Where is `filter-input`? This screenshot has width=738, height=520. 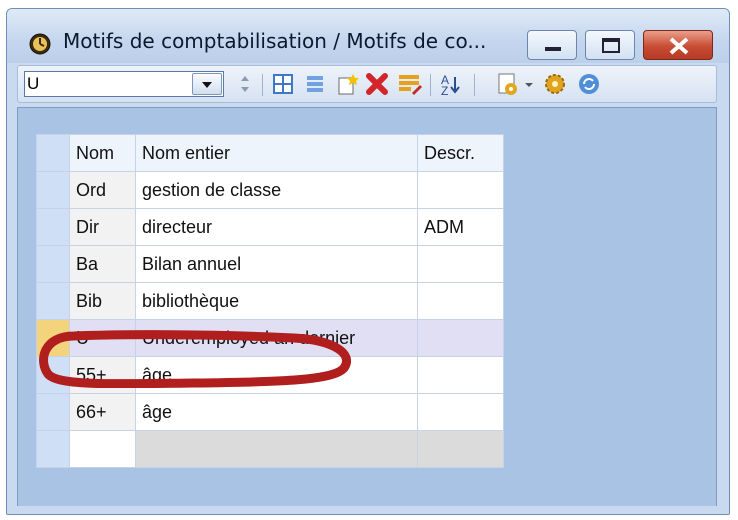 filter-input is located at coordinates (107, 84).